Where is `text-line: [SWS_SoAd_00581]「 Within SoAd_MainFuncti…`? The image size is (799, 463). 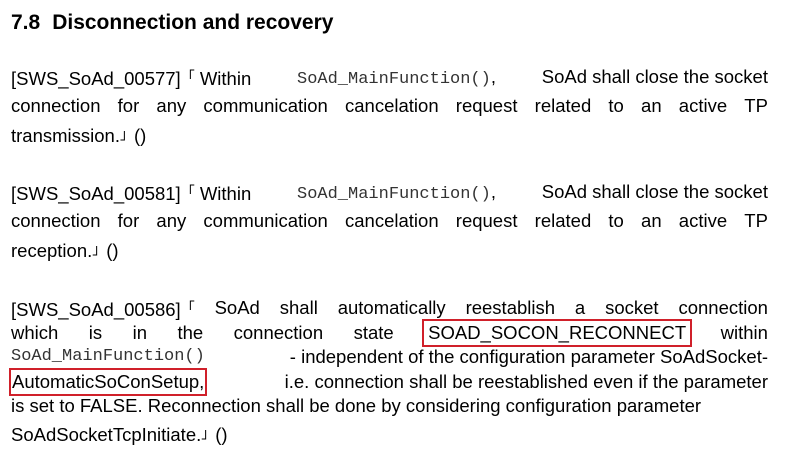
text-line: [SWS_SoAd_00581]「 Within SoAd_MainFuncti… is located at coordinates (389, 192).